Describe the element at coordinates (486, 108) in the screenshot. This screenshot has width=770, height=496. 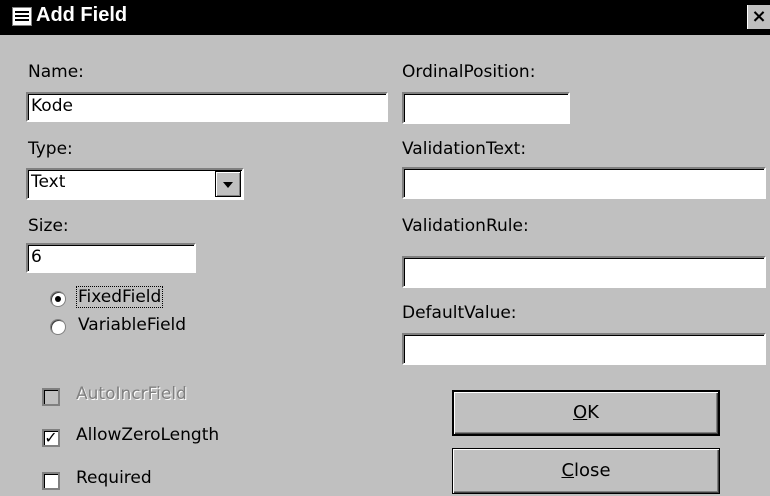
I see `ordinal-position-field` at that location.